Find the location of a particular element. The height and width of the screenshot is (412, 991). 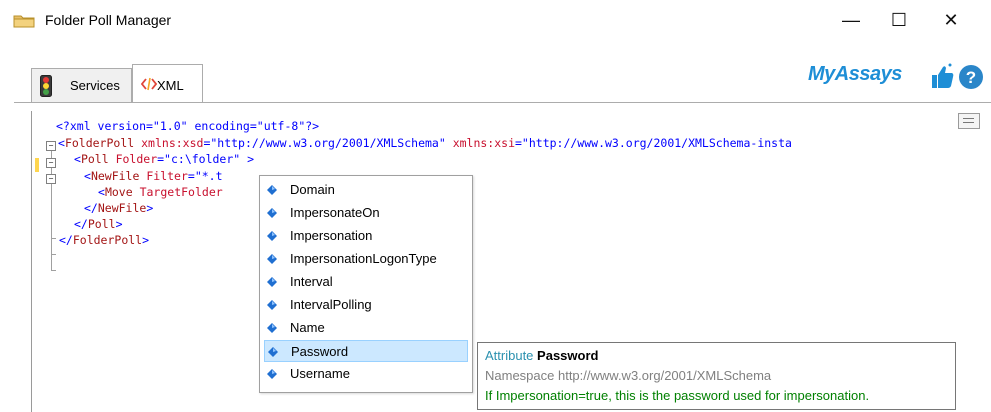

completion-item-label: Interval is located at coordinates (311, 281).